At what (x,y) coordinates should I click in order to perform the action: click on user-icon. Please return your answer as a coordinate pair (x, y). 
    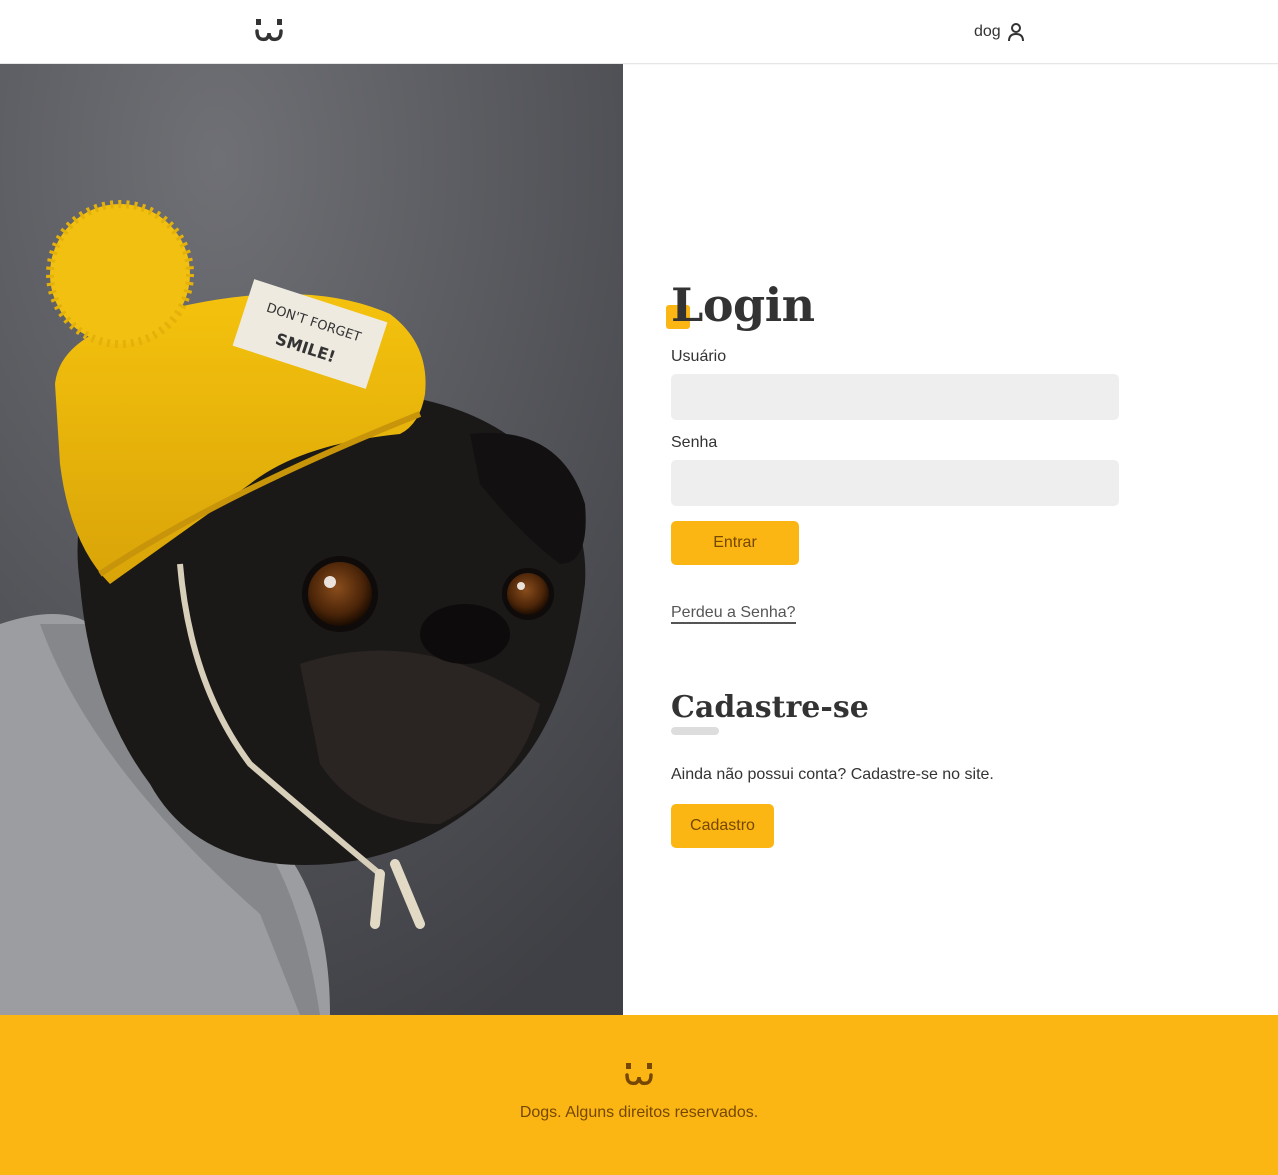
    Looking at the image, I should click on (1016, 32).